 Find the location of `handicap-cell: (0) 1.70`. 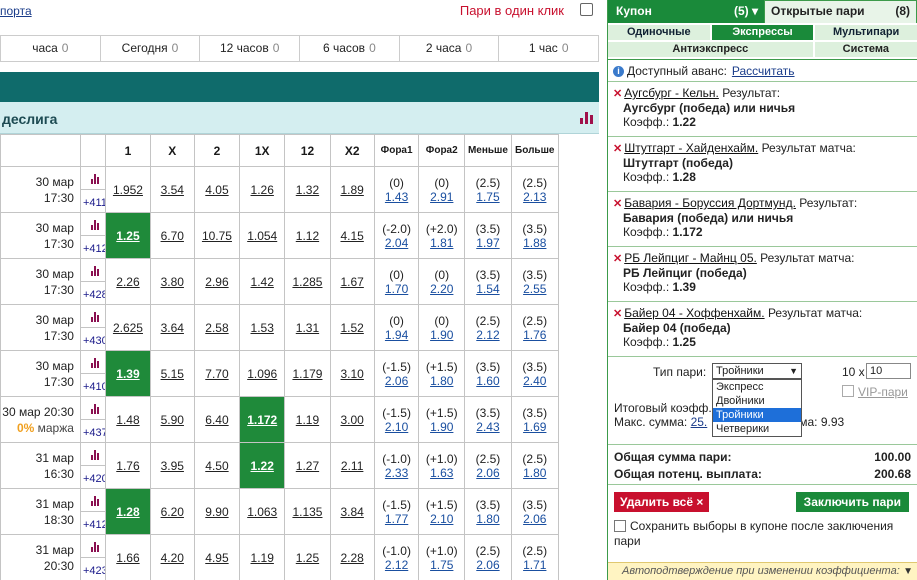

handicap-cell: (0) 1.70 is located at coordinates (396, 281).